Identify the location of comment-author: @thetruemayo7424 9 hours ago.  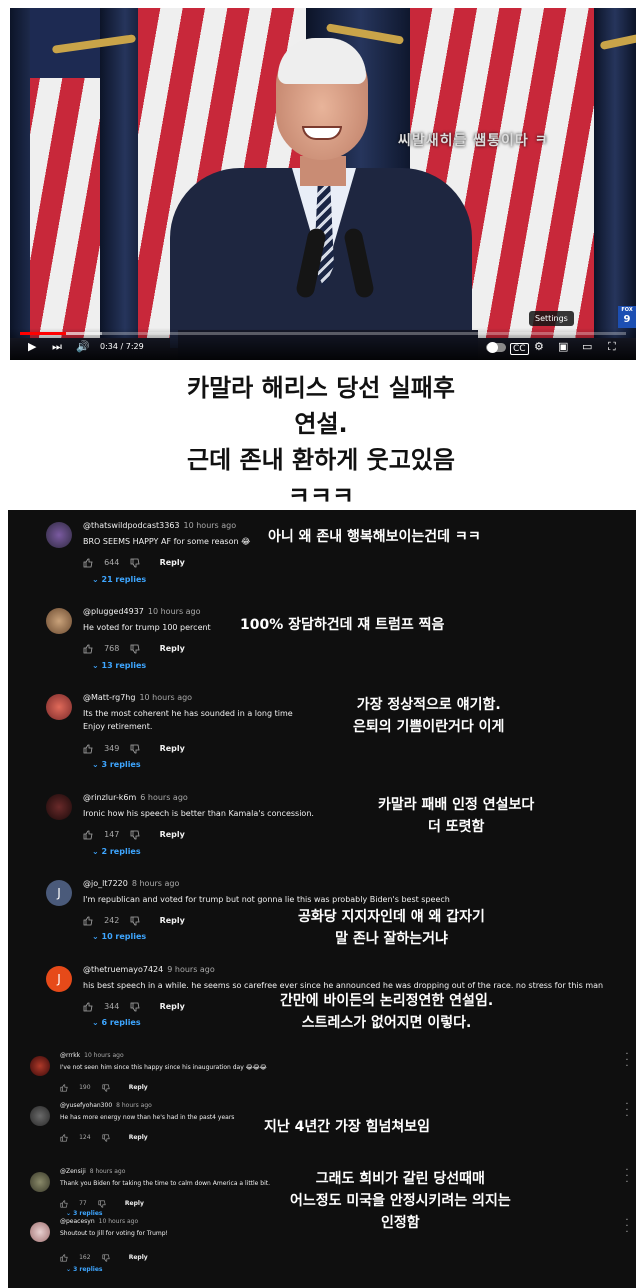
(149, 969).